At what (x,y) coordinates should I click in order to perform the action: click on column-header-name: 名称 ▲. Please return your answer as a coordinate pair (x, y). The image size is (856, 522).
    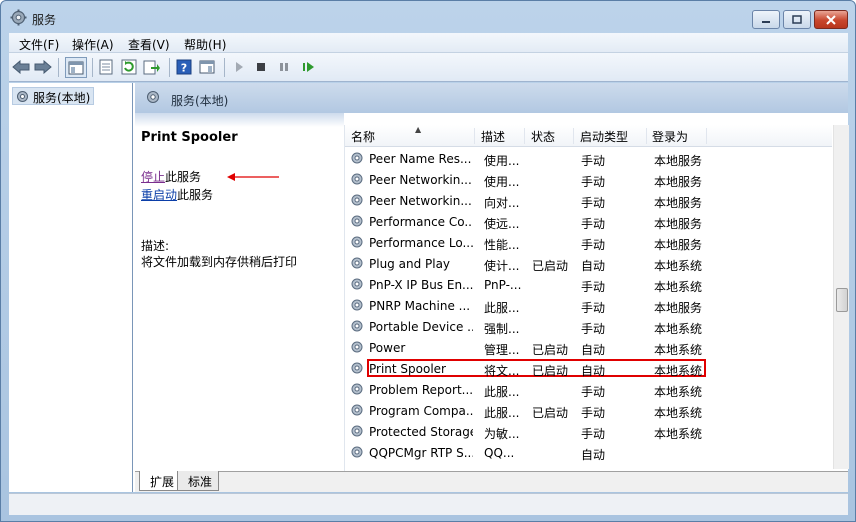
    Looking at the image, I should click on (410, 134).